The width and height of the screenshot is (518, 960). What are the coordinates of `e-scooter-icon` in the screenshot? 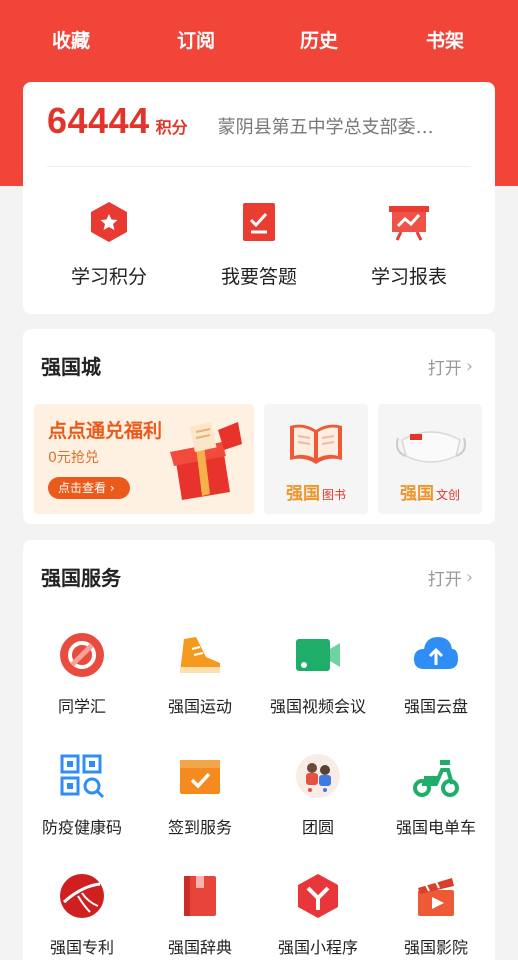 It's located at (436, 776).